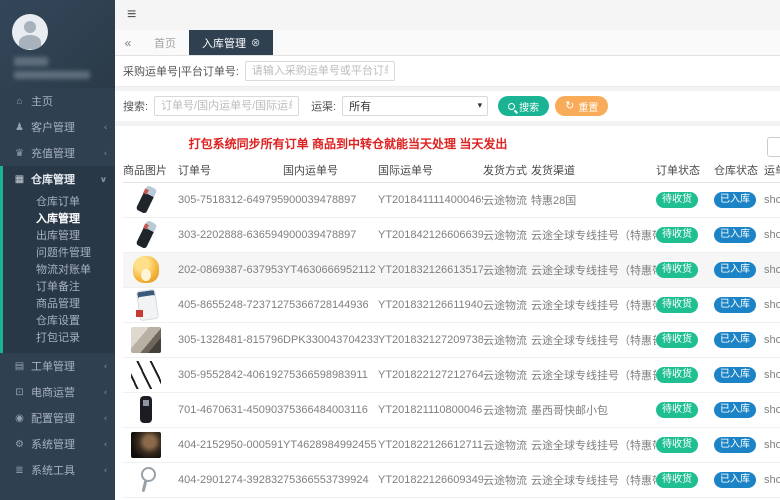 Image resolution: width=780 pixels, height=500 pixels. What do you see at coordinates (59, 127) in the screenshot?
I see `sidebar-item-customers: ♟ 客户管理 ‹` at bounding box center [59, 127].